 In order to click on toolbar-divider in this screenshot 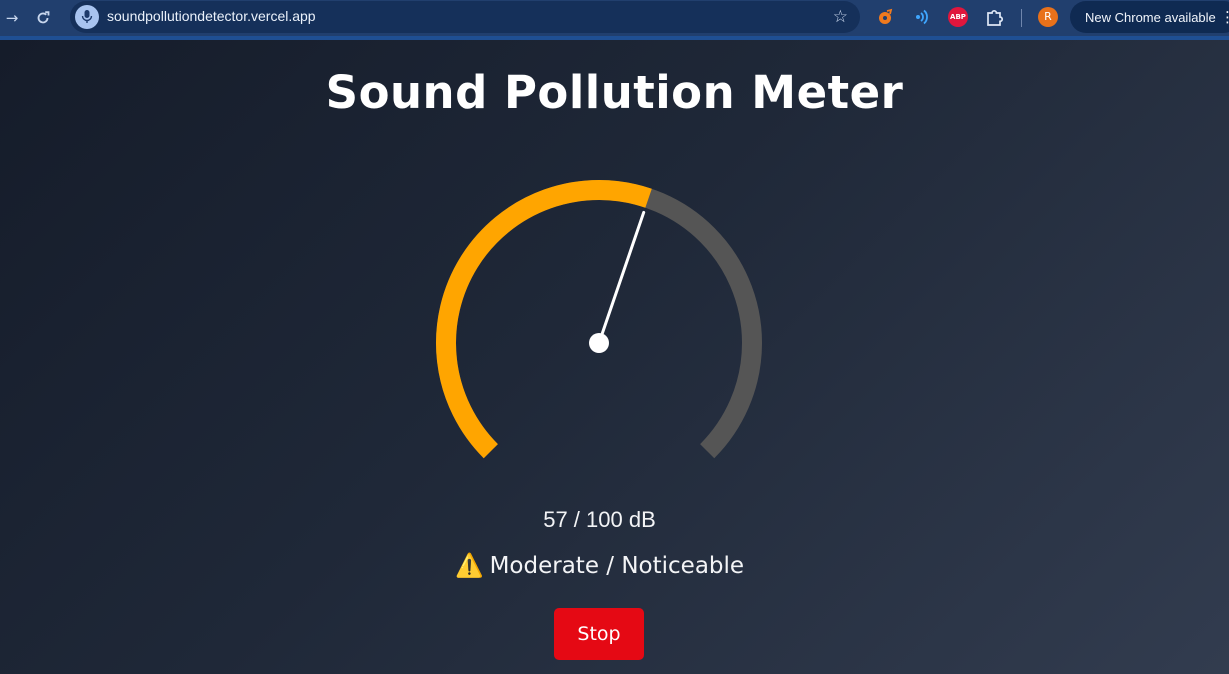, I will do `click(1021, 18)`.